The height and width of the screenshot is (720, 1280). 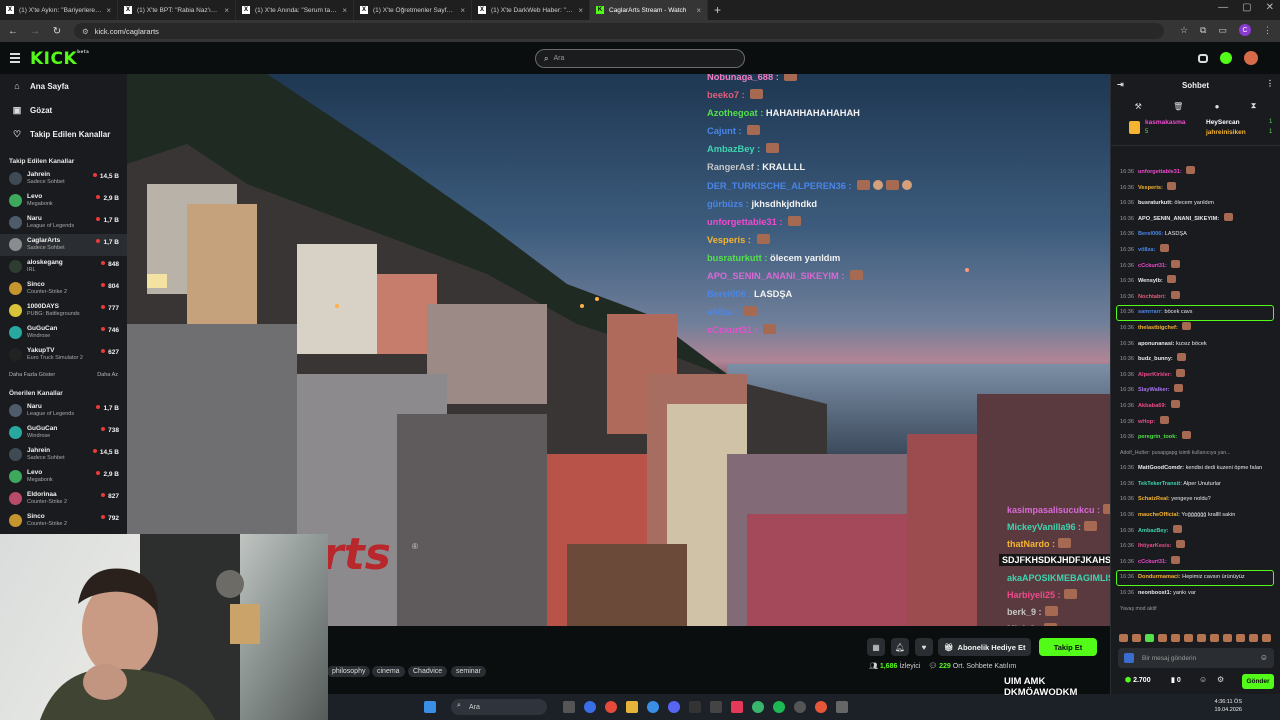 I want to click on stream-tag: cinema, so click(x=388, y=671).